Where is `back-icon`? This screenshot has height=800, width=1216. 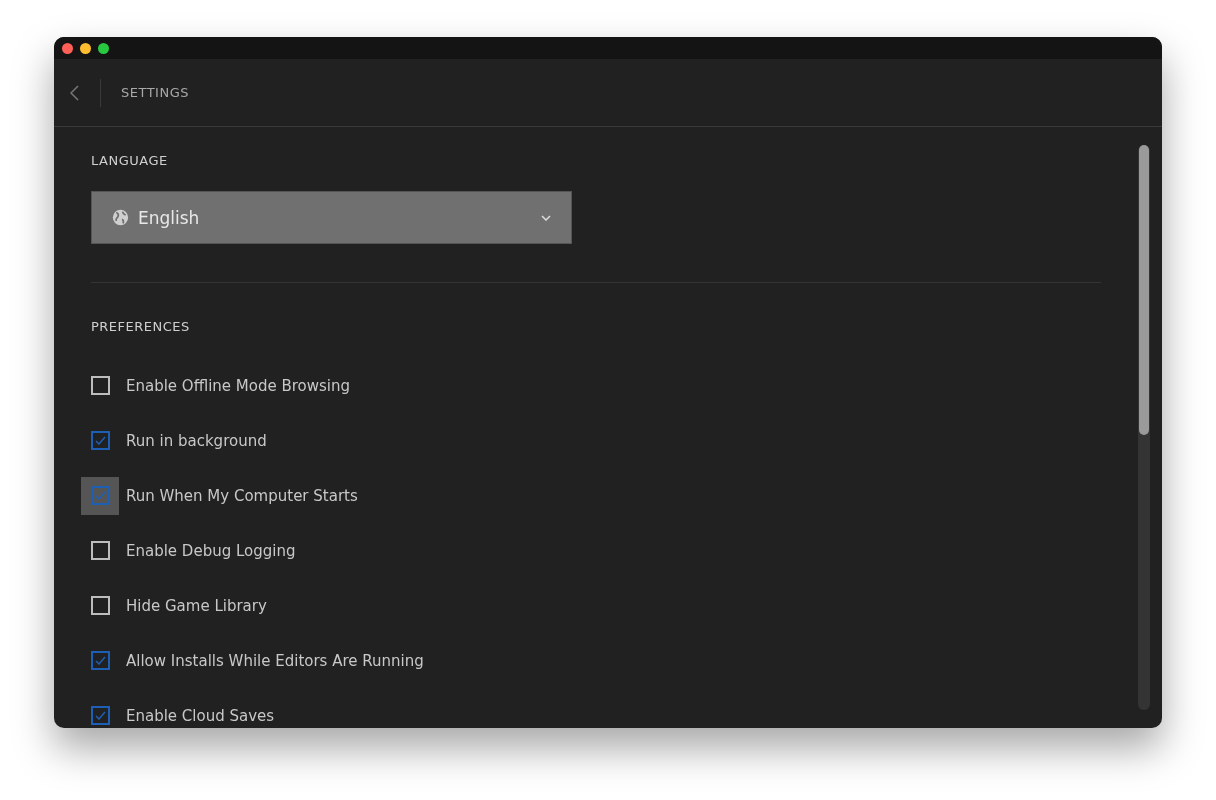
back-icon is located at coordinates (74, 92).